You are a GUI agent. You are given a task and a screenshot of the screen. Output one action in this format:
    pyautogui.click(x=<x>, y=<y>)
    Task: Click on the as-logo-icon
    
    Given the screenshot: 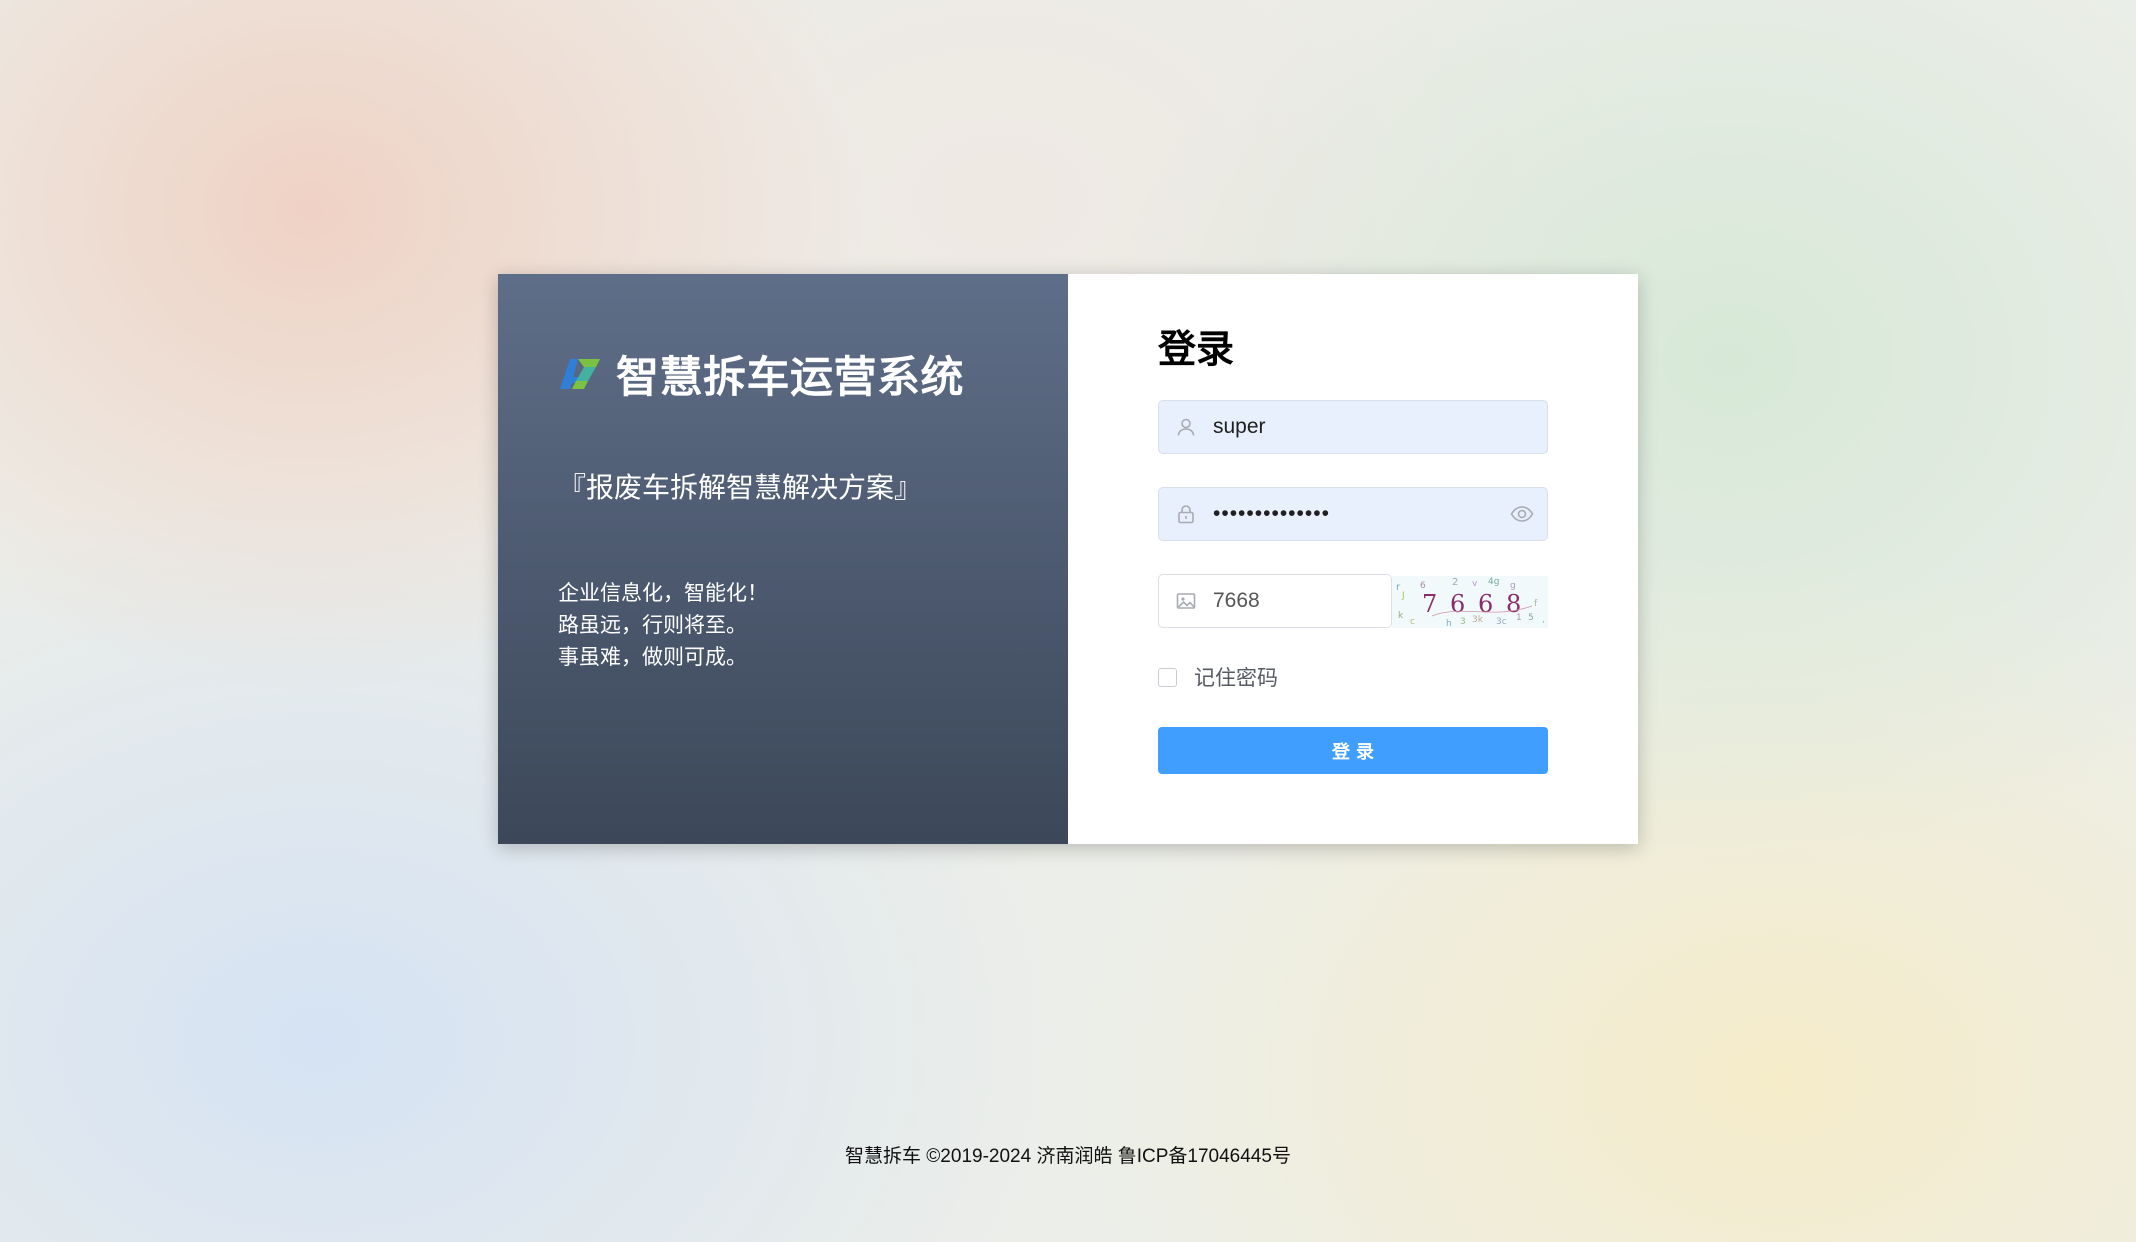 What is the action you would take?
    pyautogui.click(x=580, y=374)
    